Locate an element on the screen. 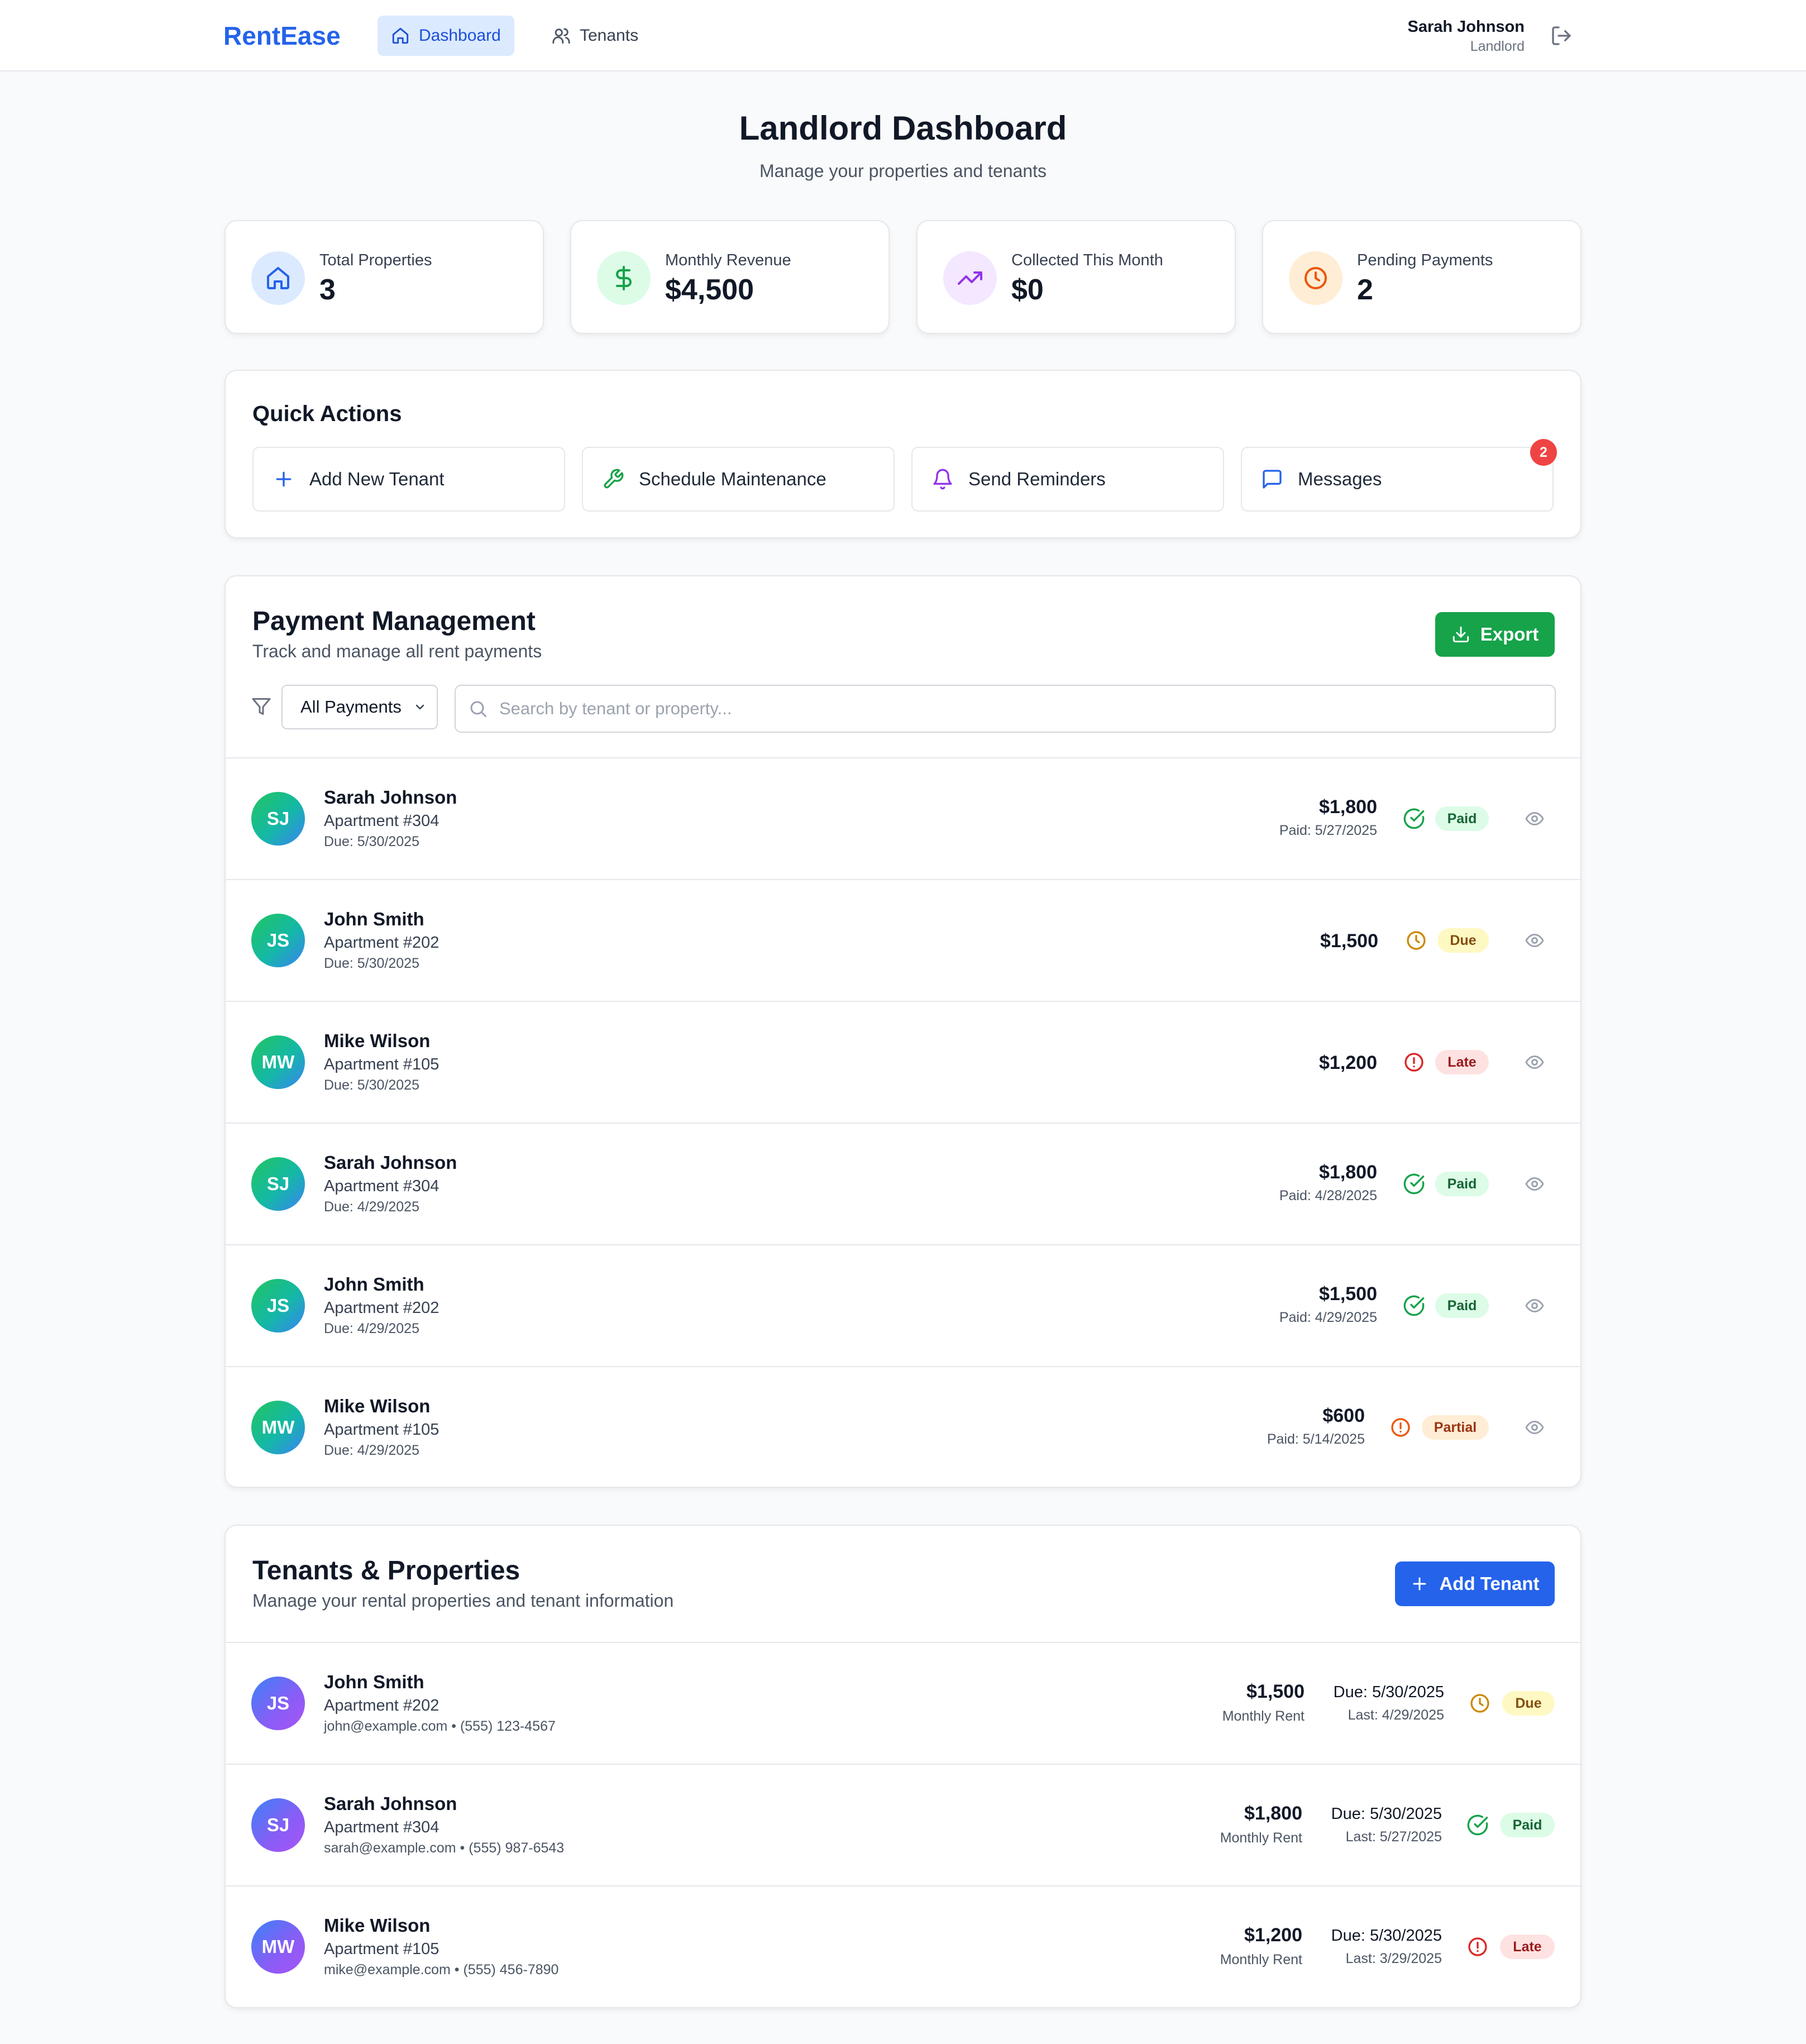 The width and height of the screenshot is (1806, 2044). avatar: JS is located at coordinates (278, 940).